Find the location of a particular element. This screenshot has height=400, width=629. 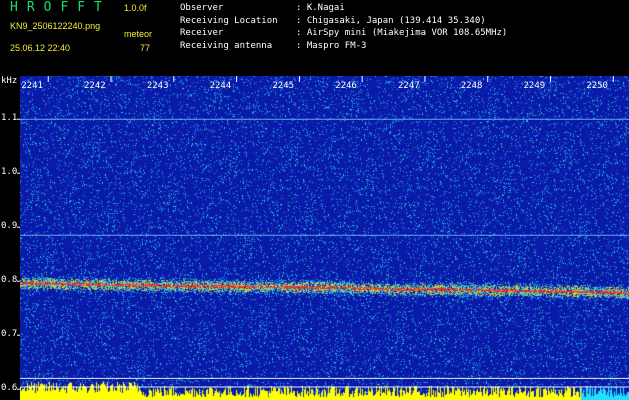

y-tick-label: 0.7 is located at coordinates (9, 334).